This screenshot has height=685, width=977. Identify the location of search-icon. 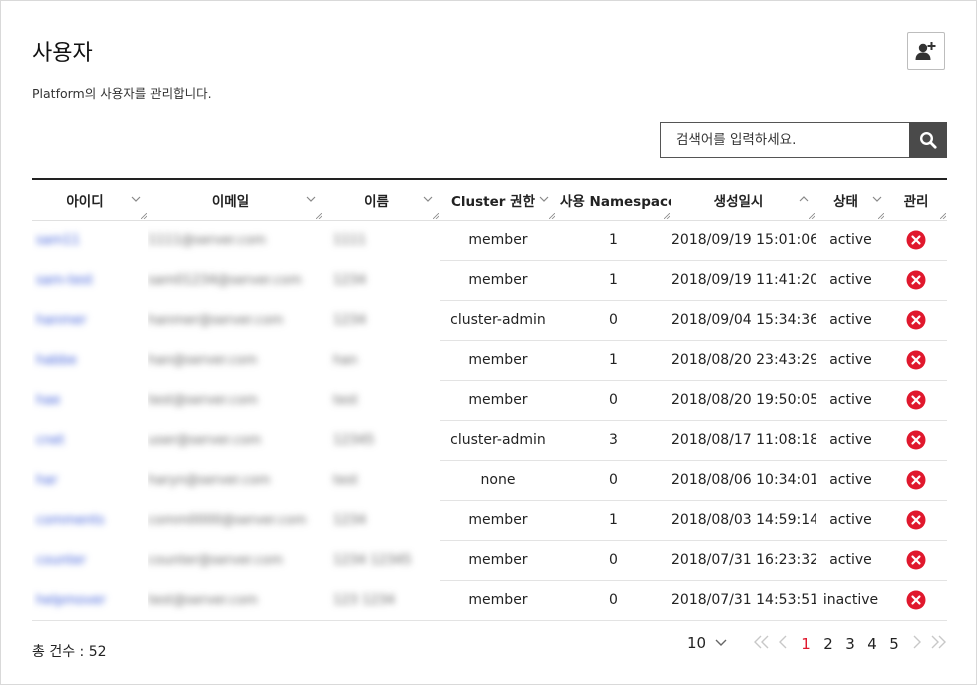
(928, 140).